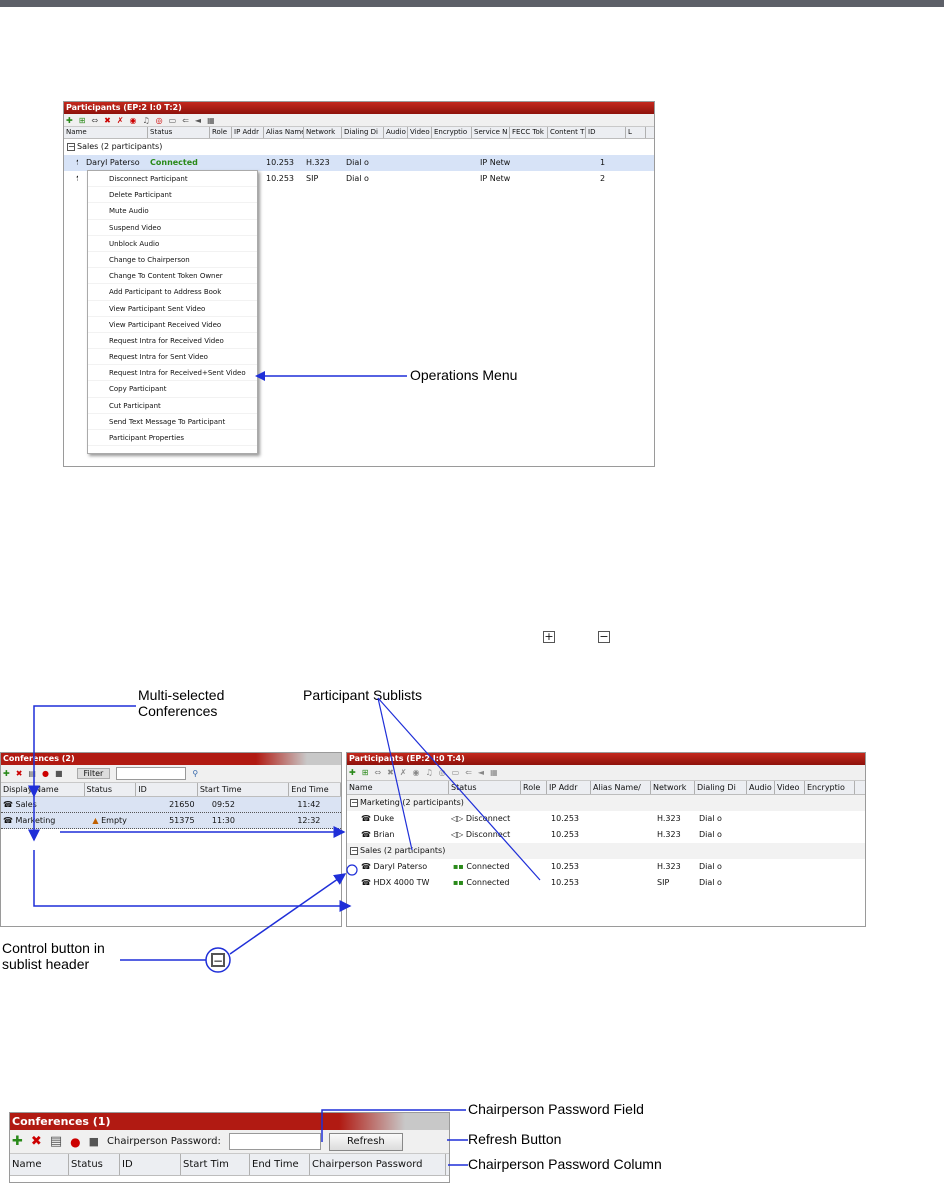 The width and height of the screenshot is (944, 1183). Describe the element at coordinates (420, 132) in the screenshot. I see `col-video: Video` at that location.